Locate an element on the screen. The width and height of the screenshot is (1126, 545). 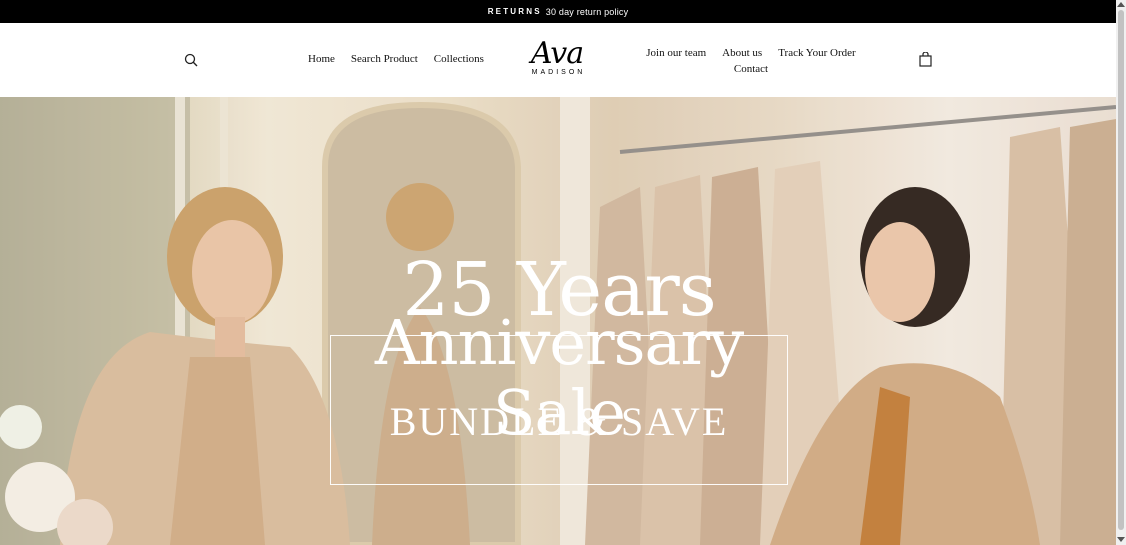
announcement-text: 30 day return policy is located at coordinates (587, 11).